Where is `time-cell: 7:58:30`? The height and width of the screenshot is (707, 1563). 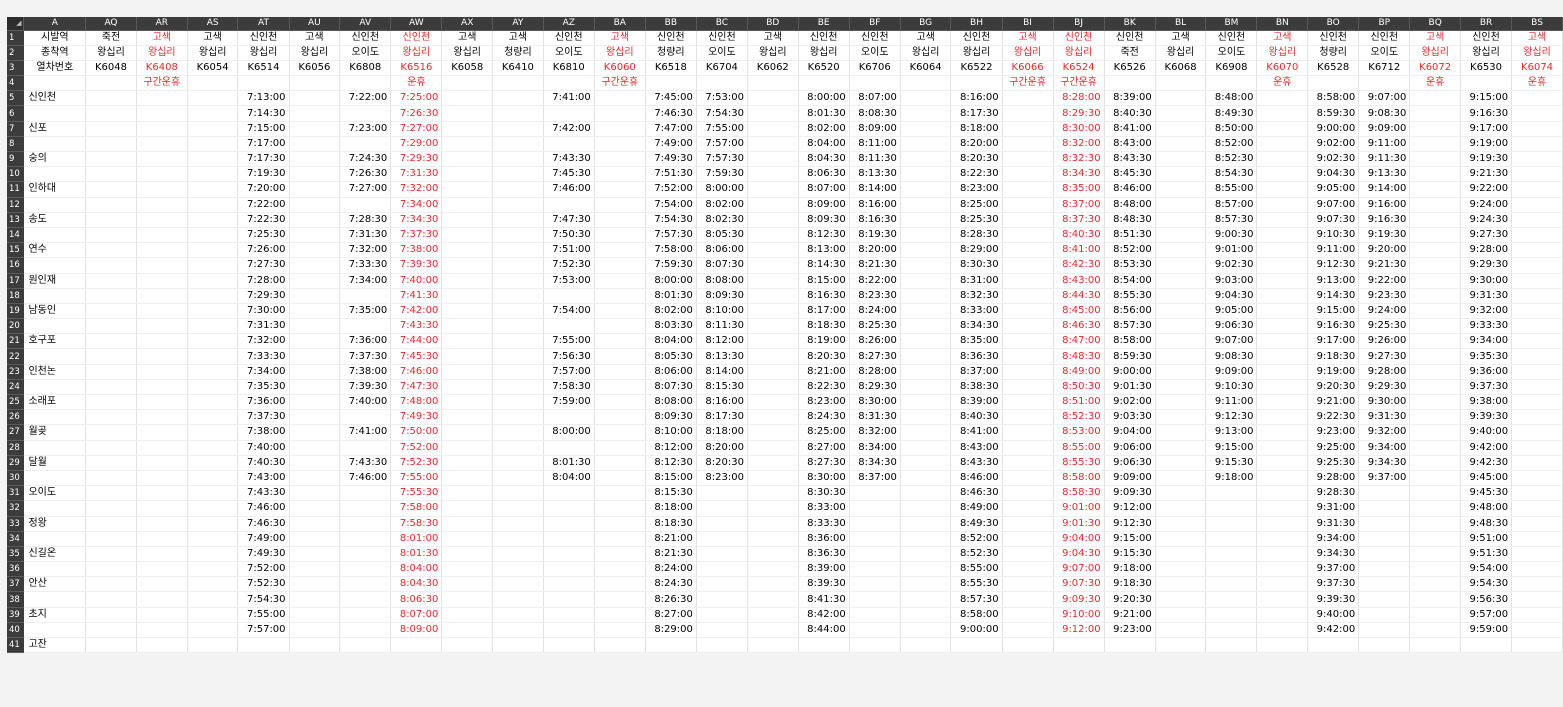 time-cell: 7:58:30 is located at coordinates (416, 524).